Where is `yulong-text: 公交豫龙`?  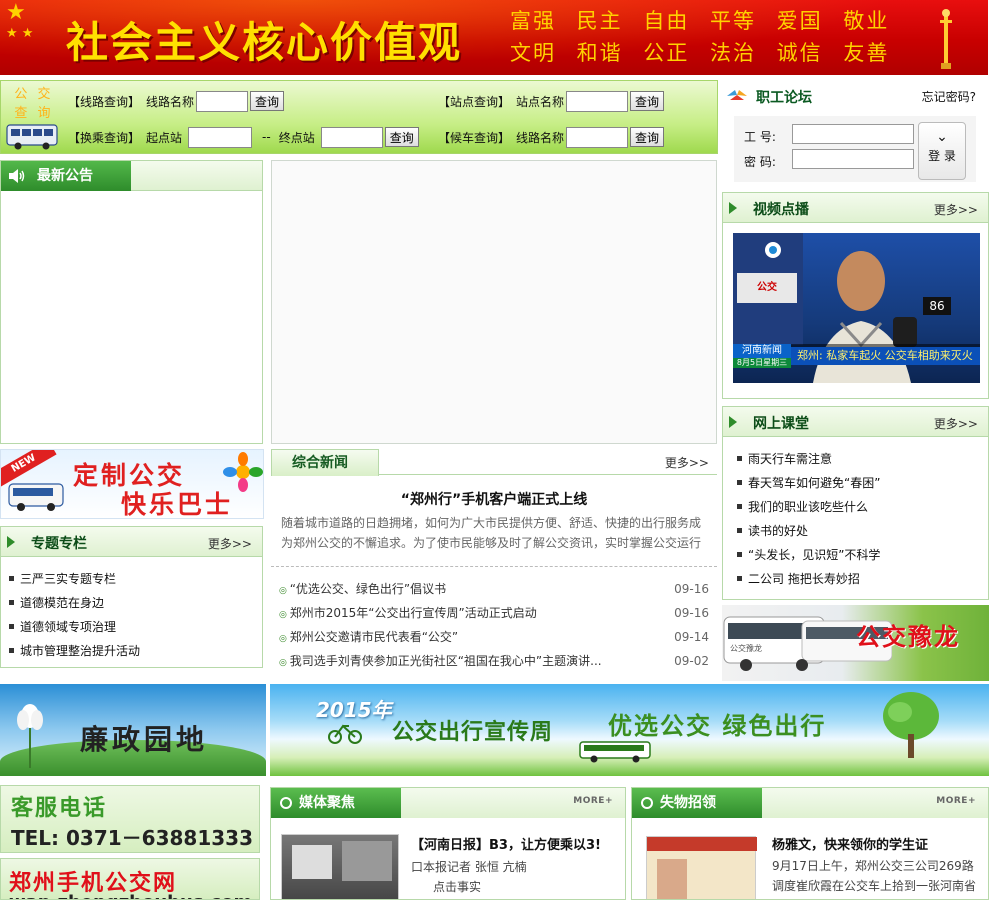 yulong-text: 公交豫龙 is located at coordinates (908, 637).